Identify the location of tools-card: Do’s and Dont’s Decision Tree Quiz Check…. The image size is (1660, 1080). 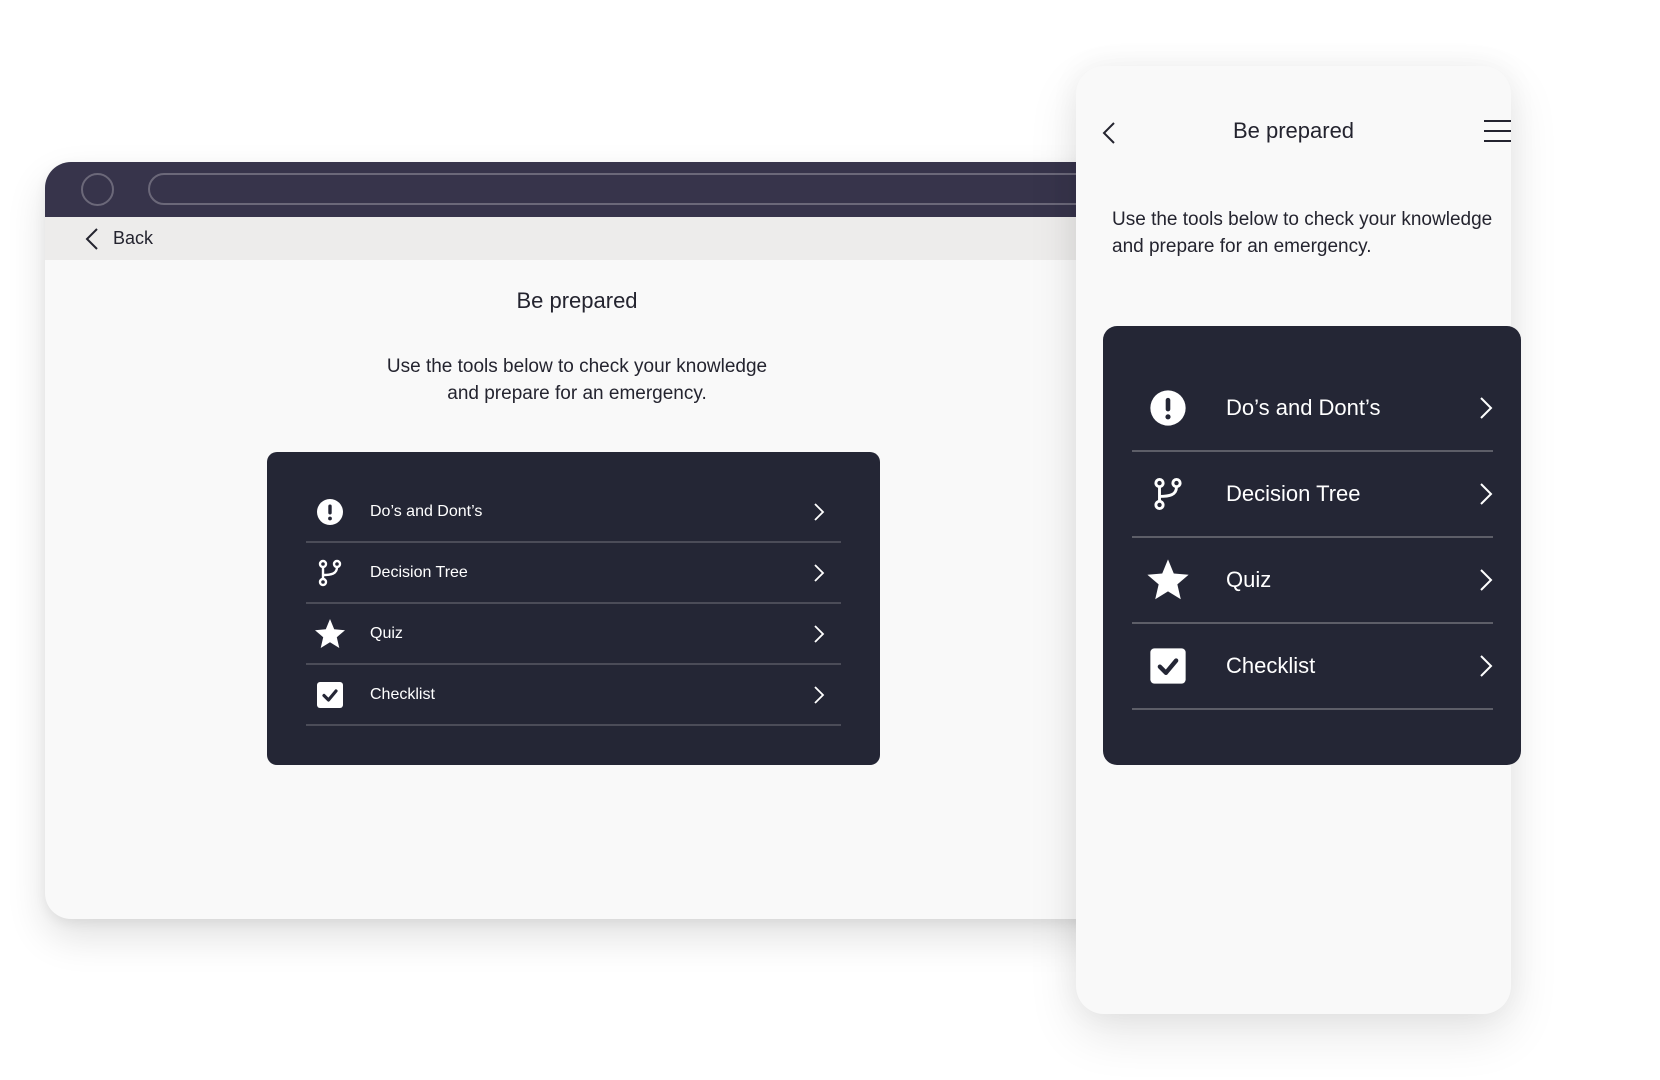
(573, 608).